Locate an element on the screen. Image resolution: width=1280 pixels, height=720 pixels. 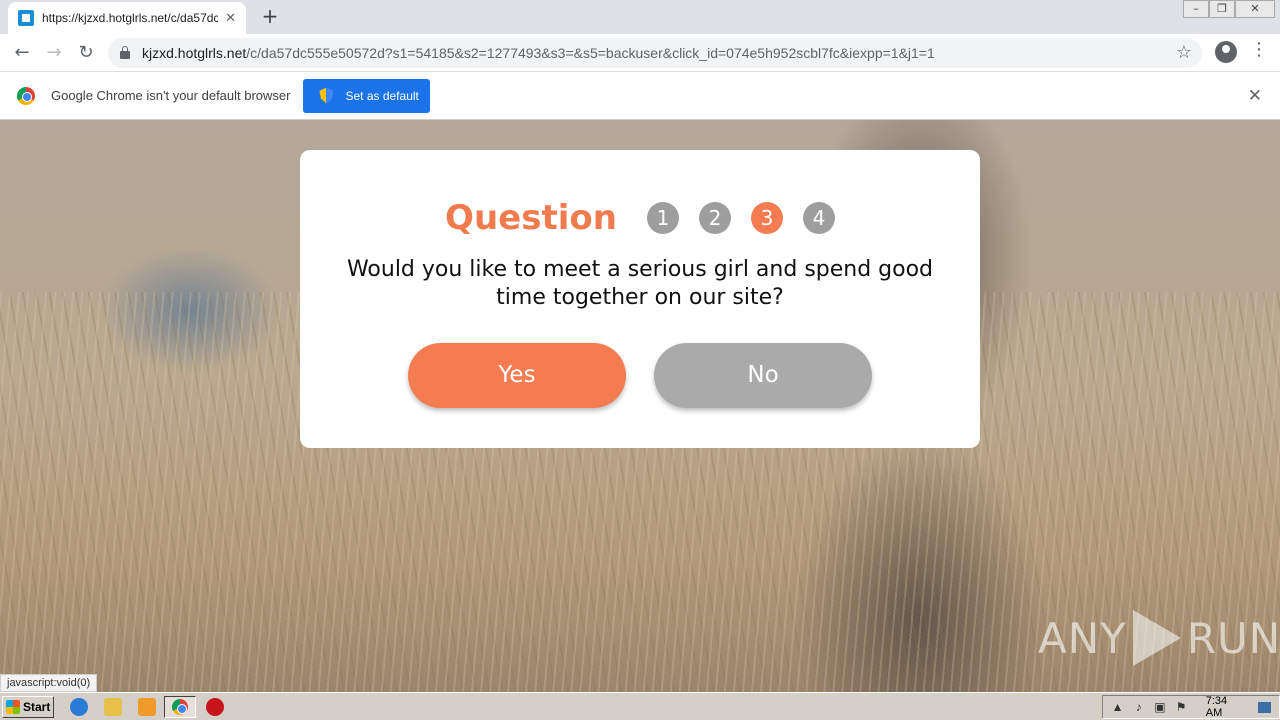
step-1: 1 is located at coordinates (662, 218).